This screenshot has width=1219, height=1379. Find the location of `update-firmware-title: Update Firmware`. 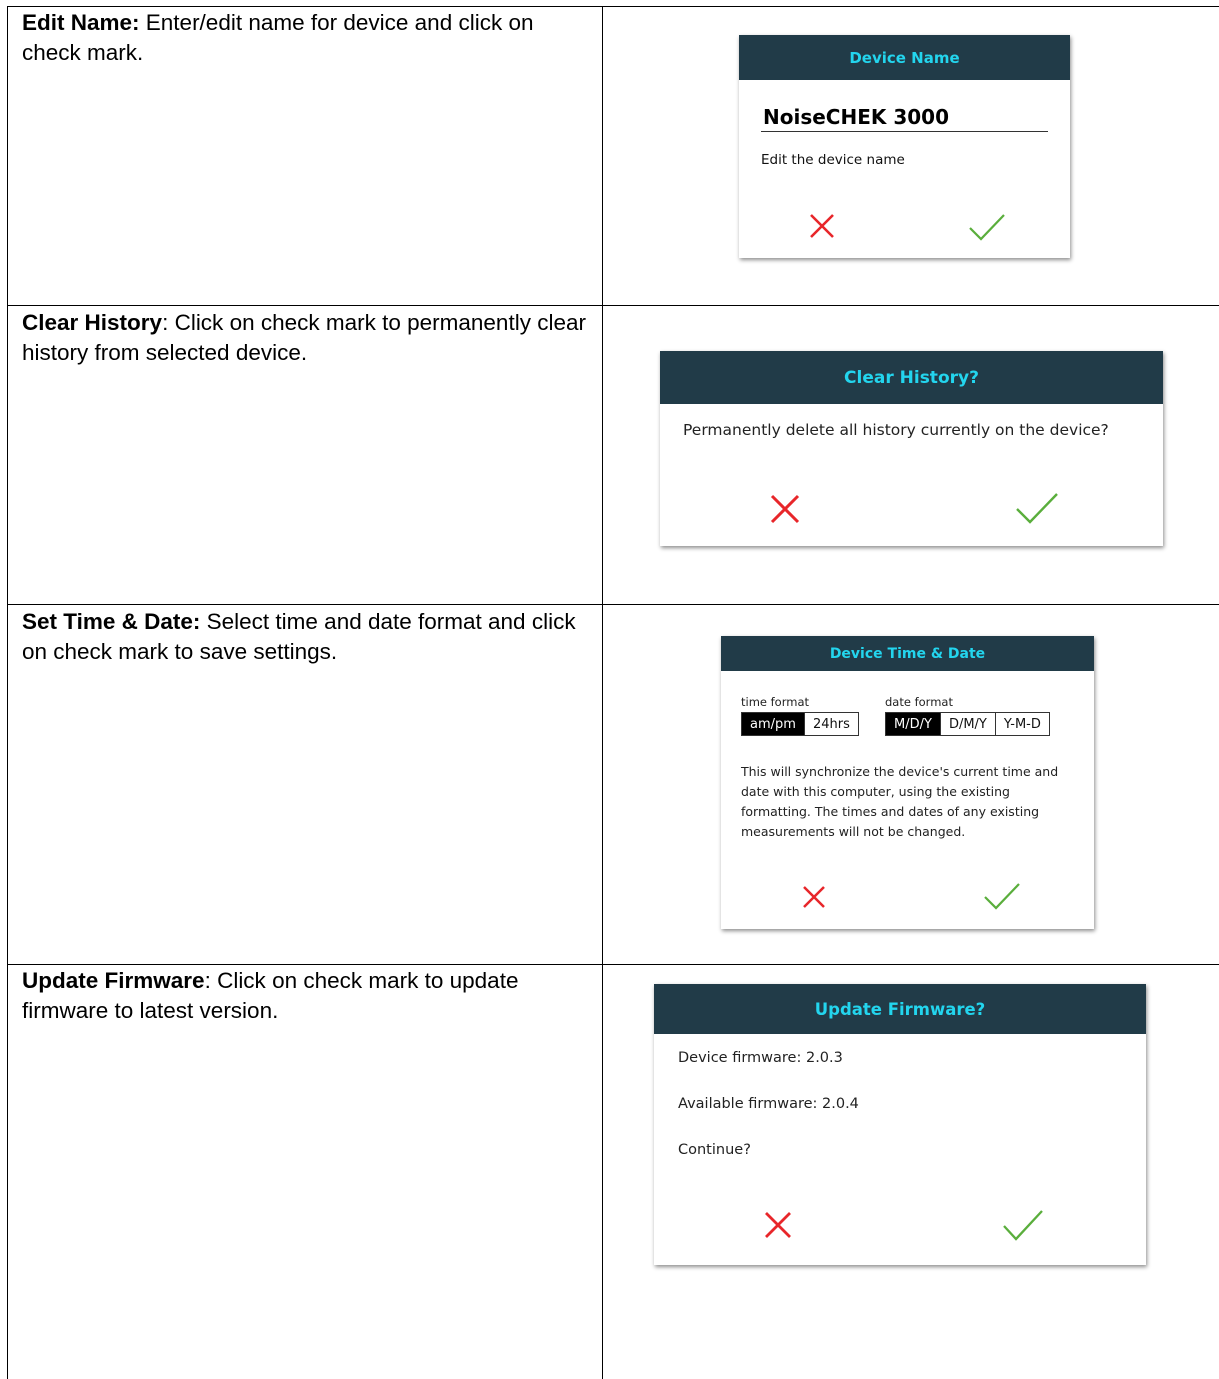

update-firmware-title: Update Firmware is located at coordinates (113, 980).